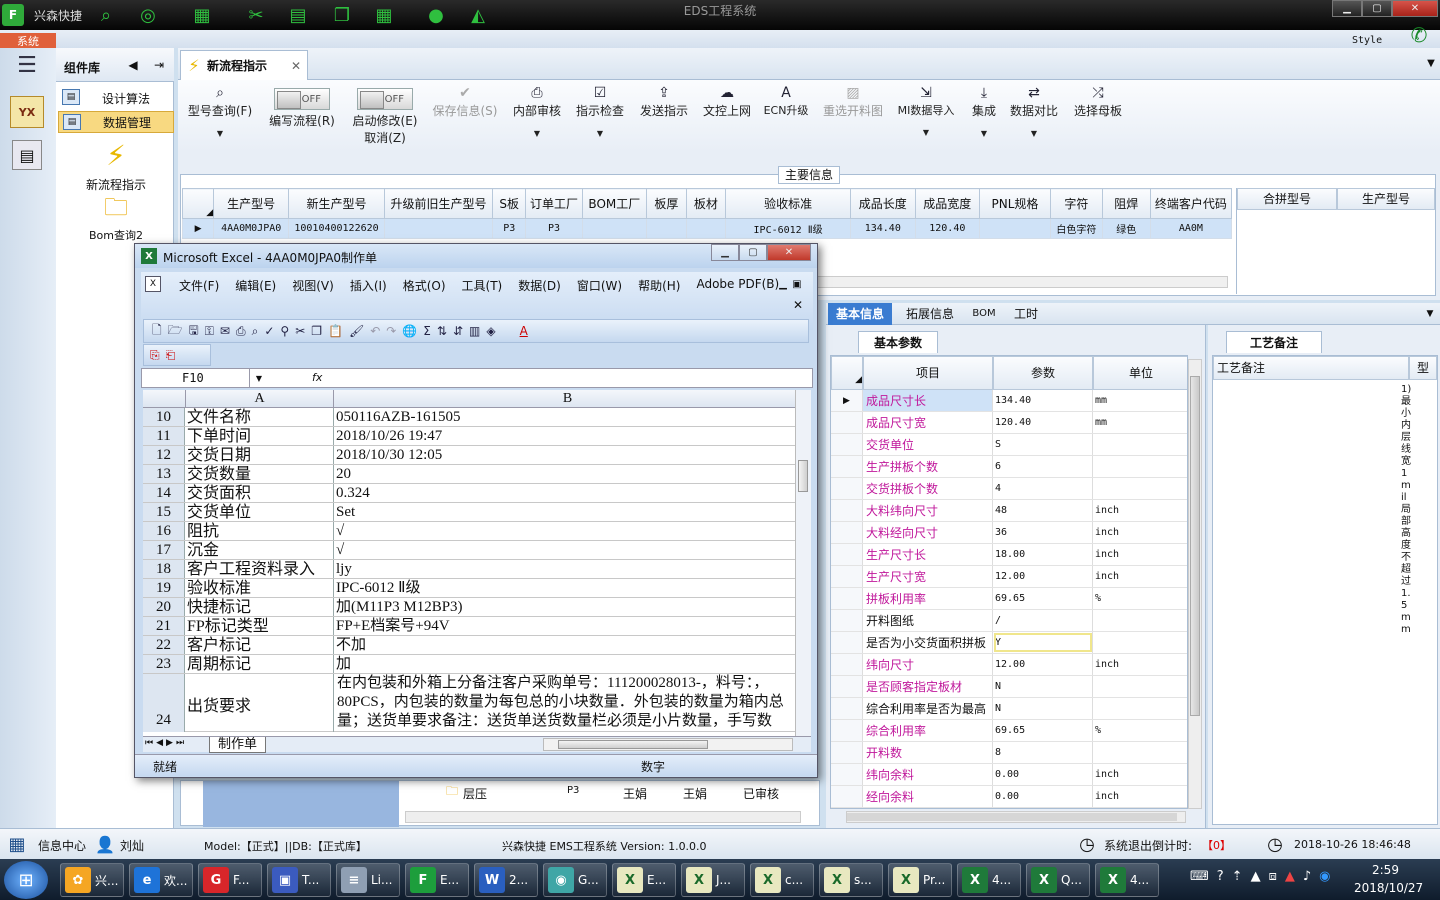 This screenshot has height=900, width=1440. What do you see at coordinates (336, 228) in the screenshot?
I see `main-info-cell: 10010400122620` at bounding box center [336, 228].